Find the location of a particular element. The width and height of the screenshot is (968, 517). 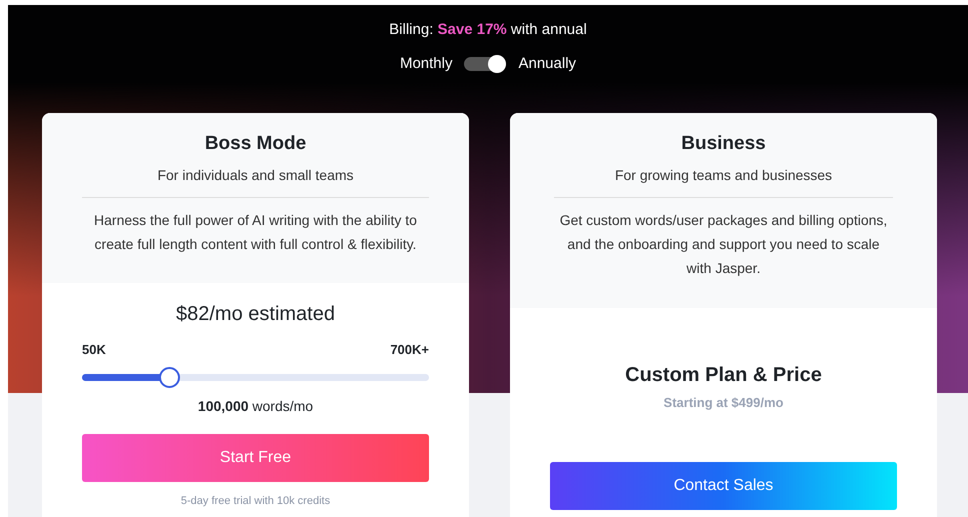

plan-subtitle: For growing teams and businesses is located at coordinates (724, 175).